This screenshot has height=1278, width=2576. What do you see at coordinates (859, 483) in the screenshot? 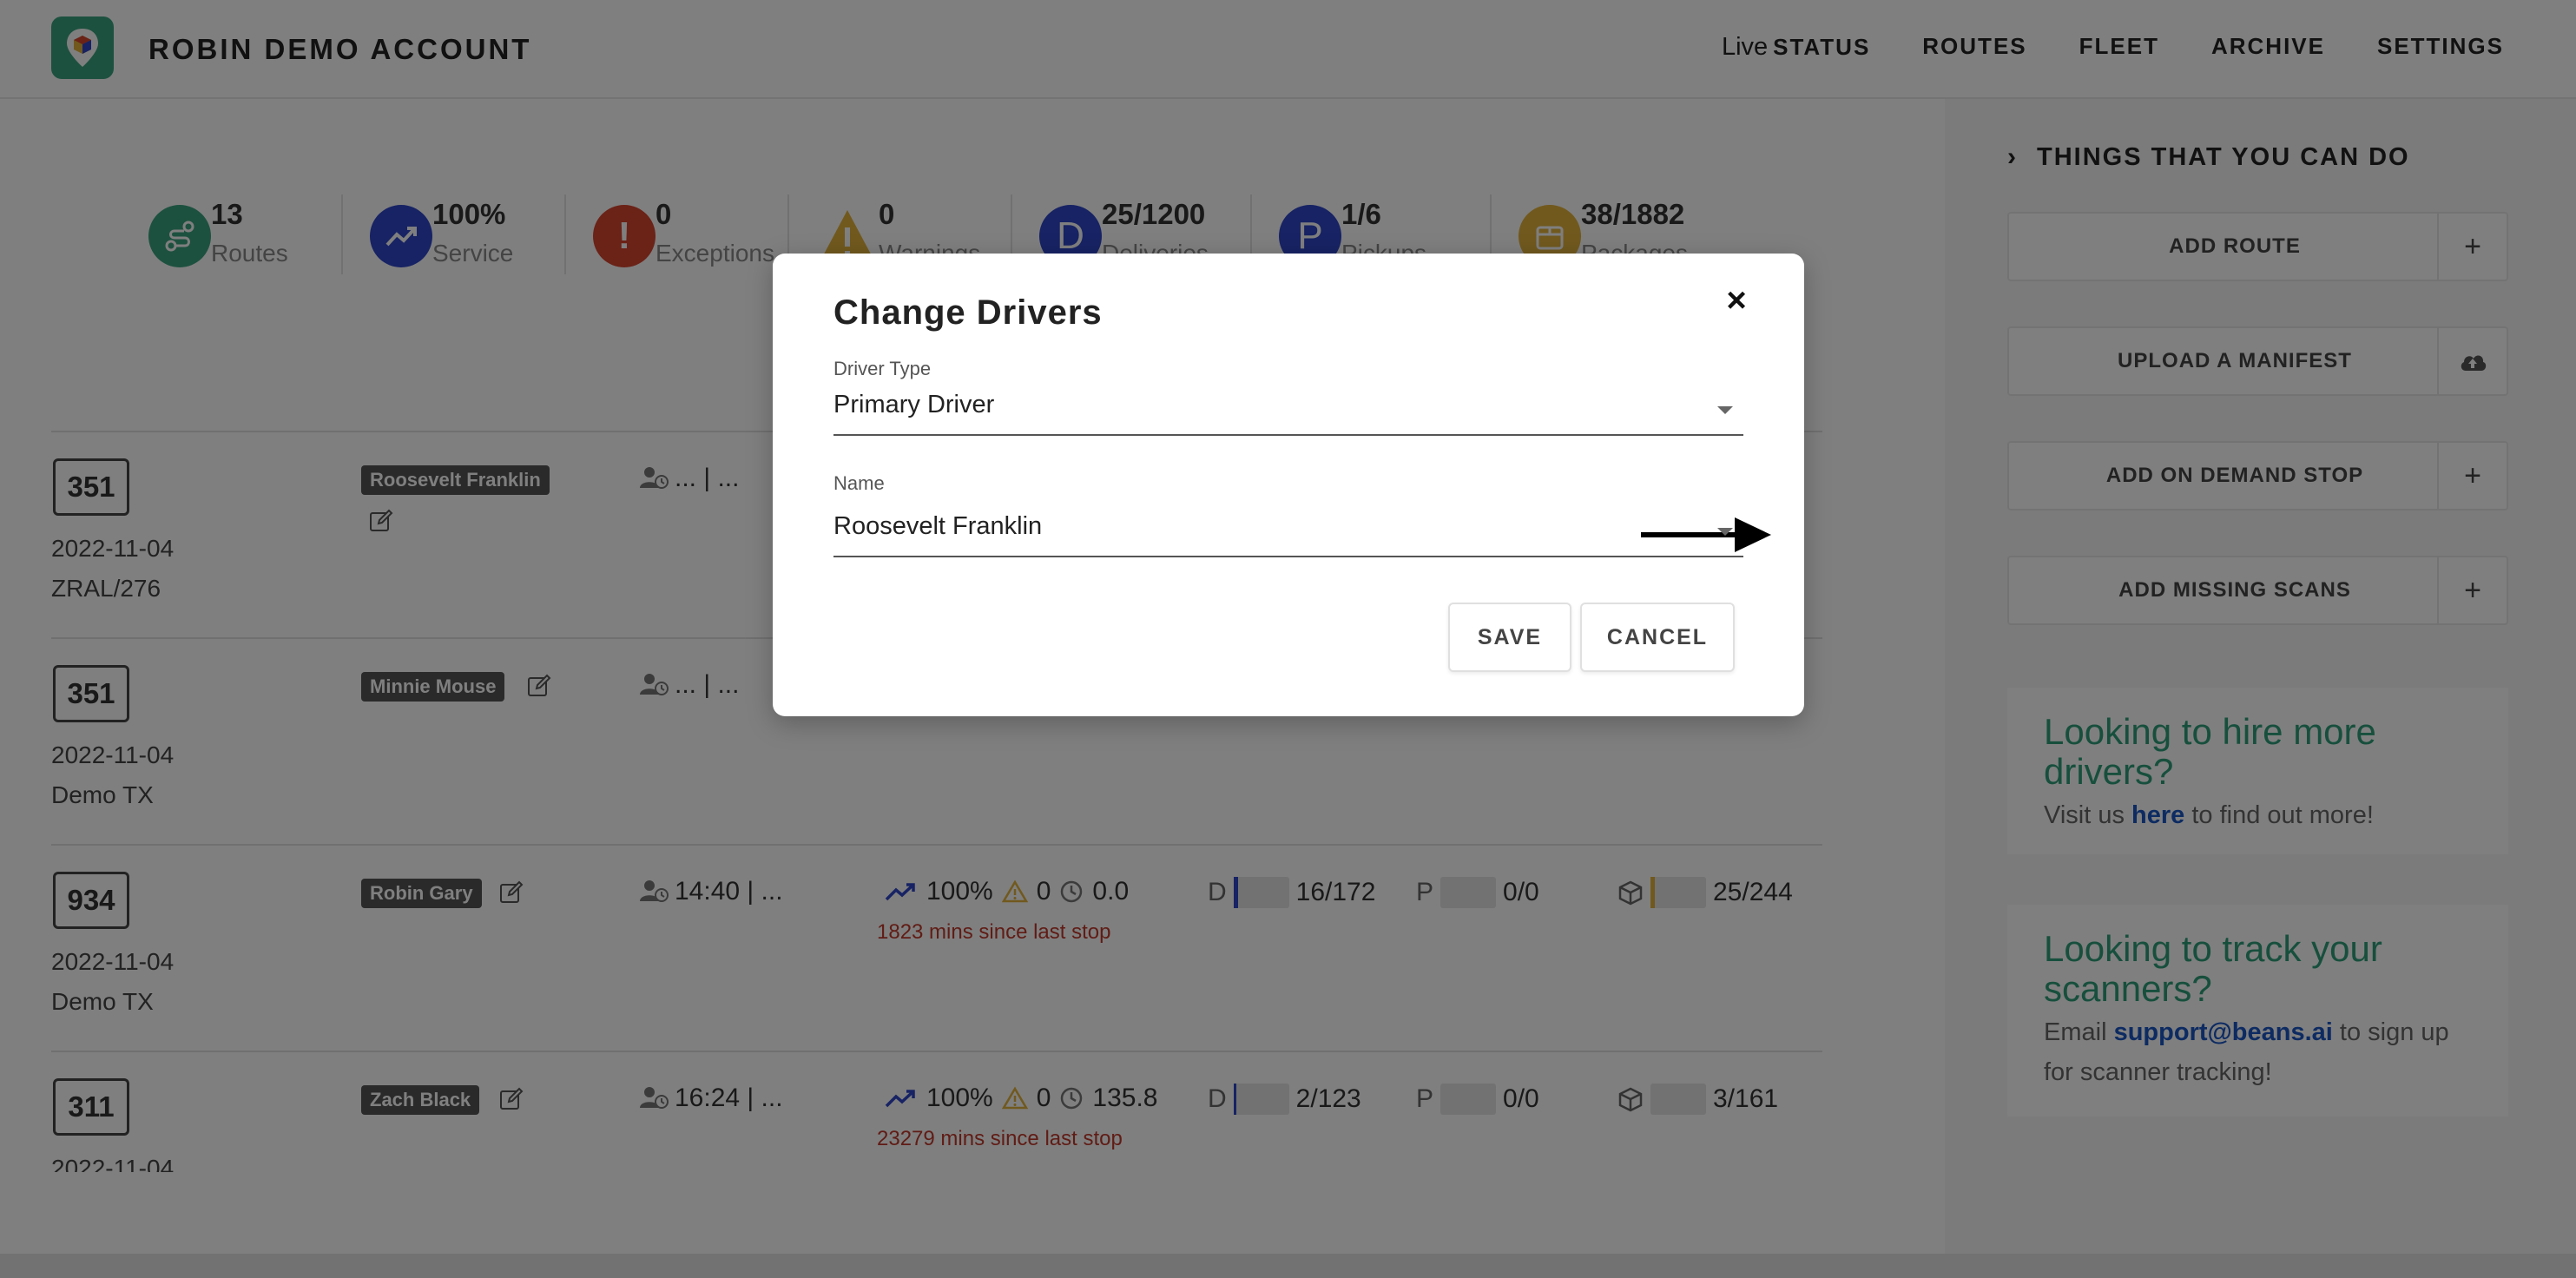
I see `name-label: Name` at bounding box center [859, 483].